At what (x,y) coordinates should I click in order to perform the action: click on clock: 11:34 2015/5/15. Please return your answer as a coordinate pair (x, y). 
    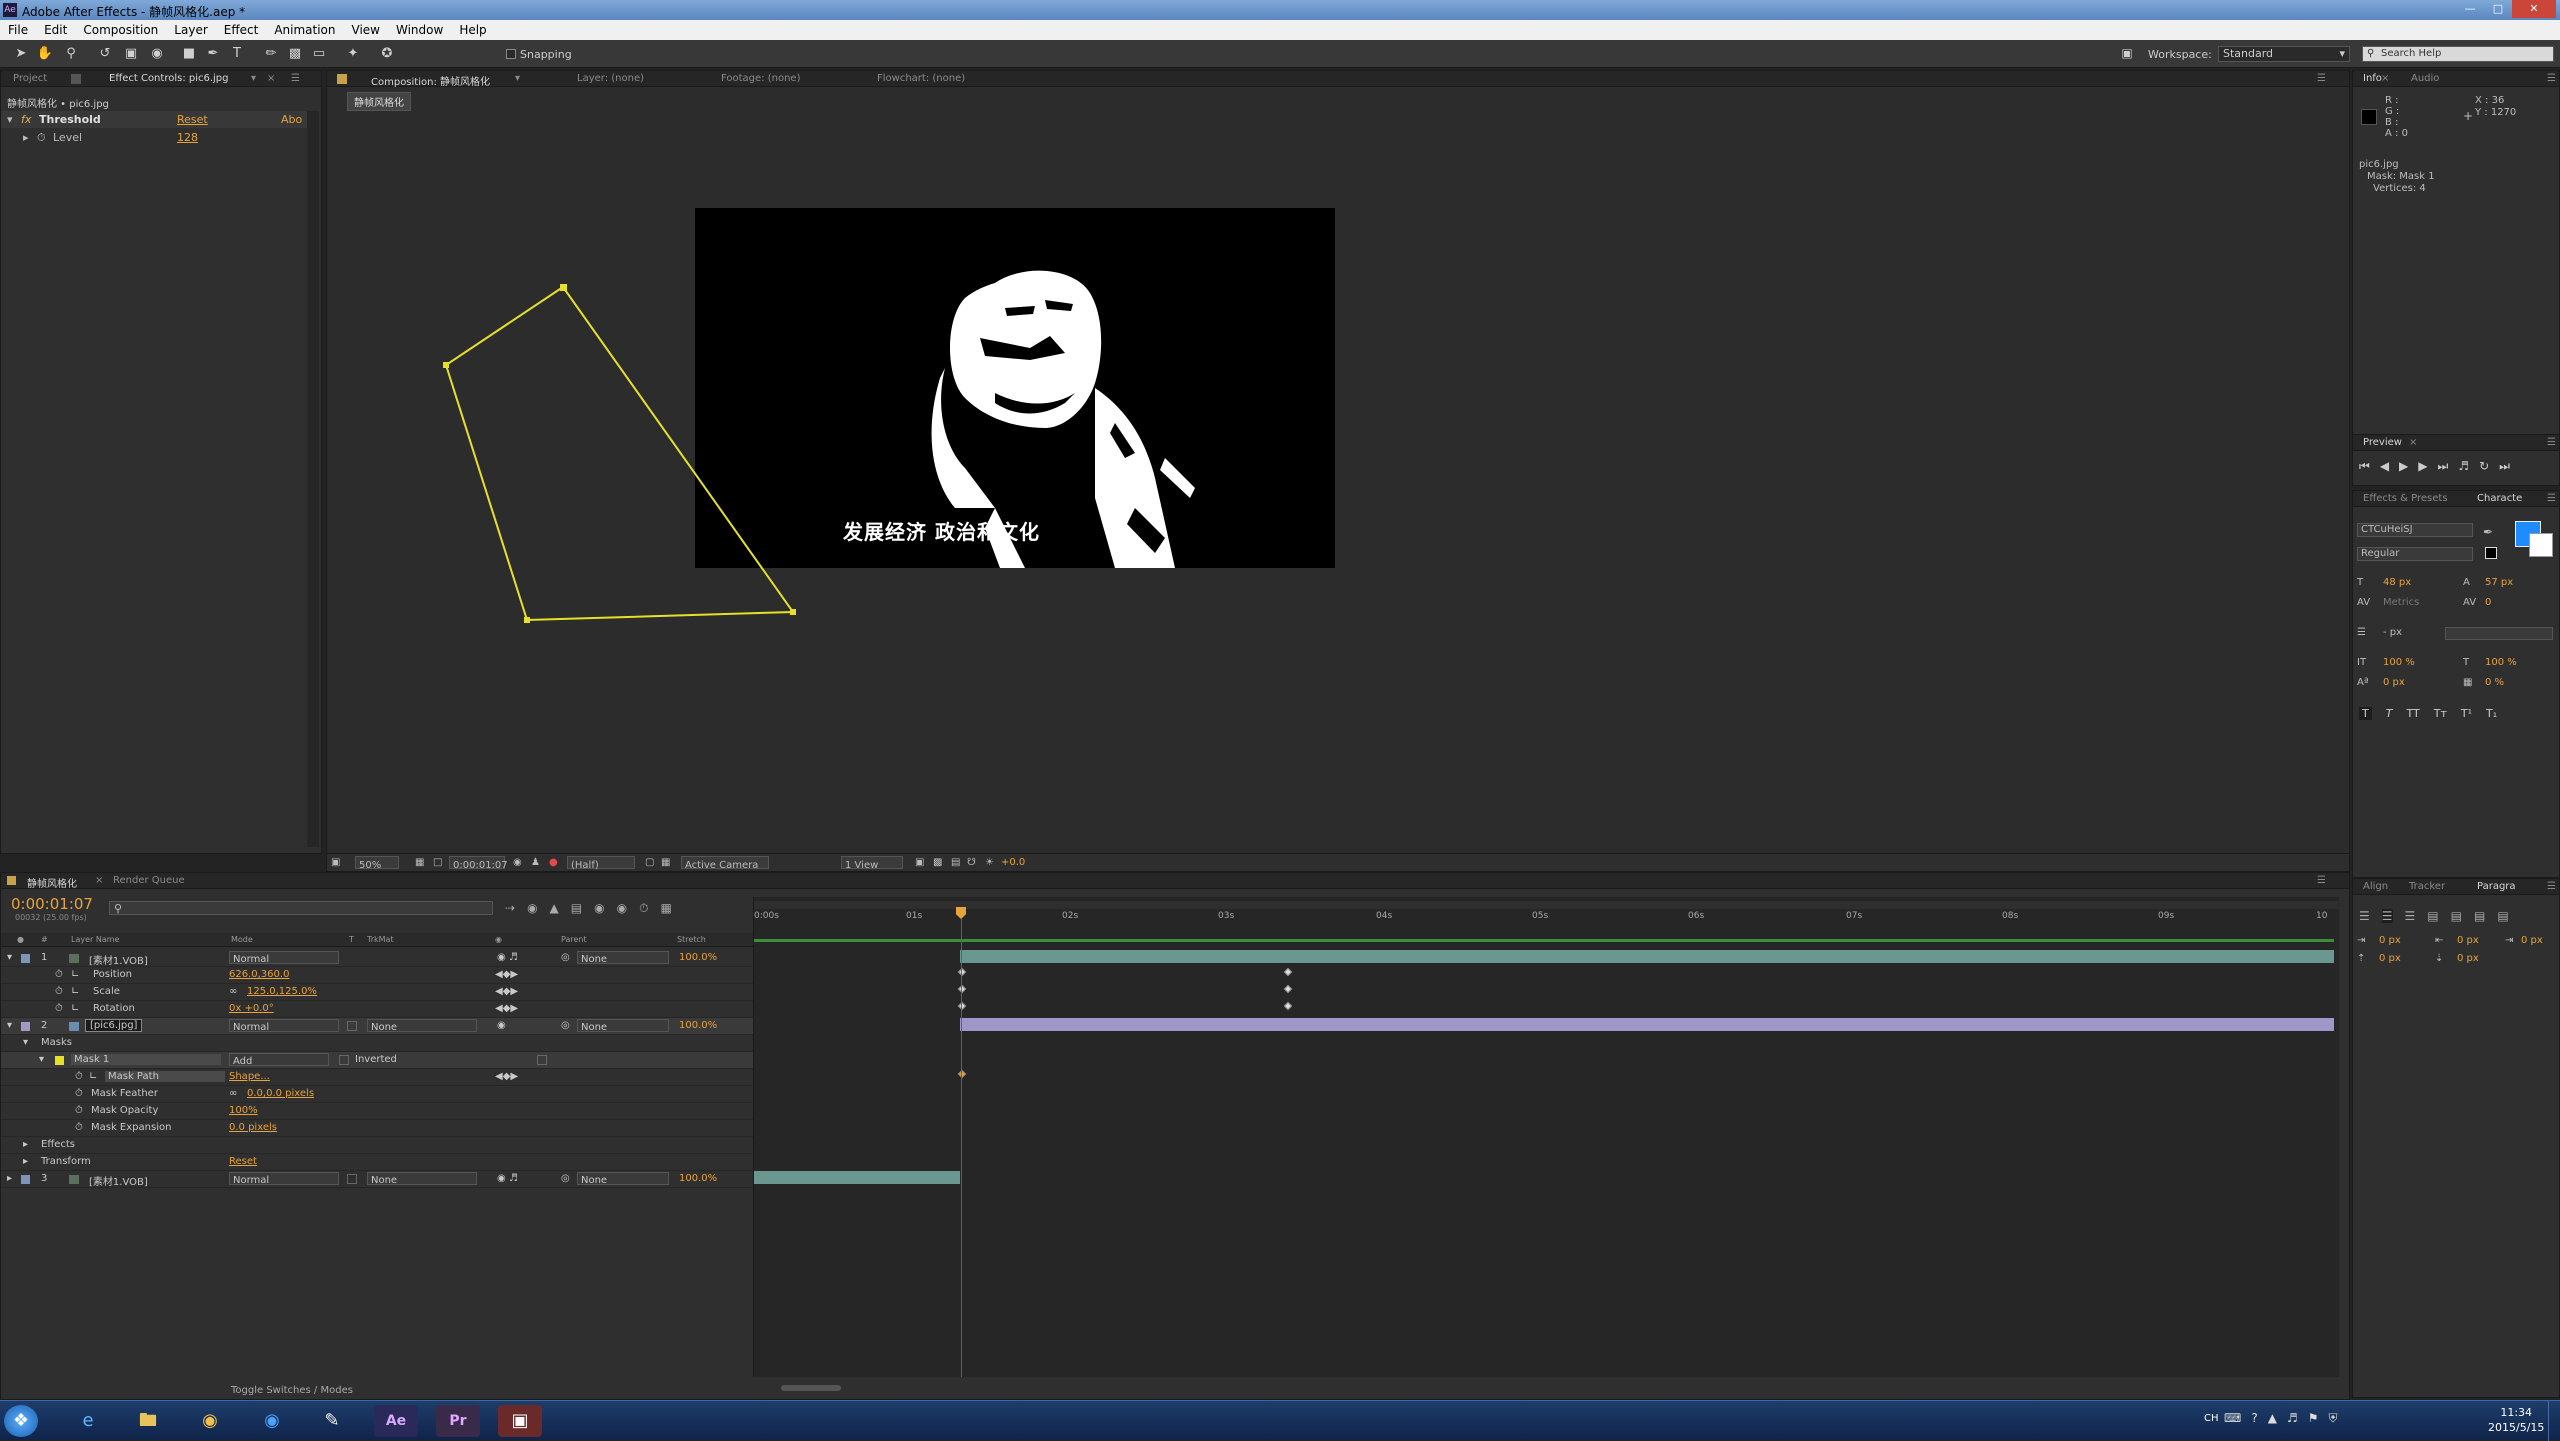
    Looking at the image, I should click on (2516, 1420).